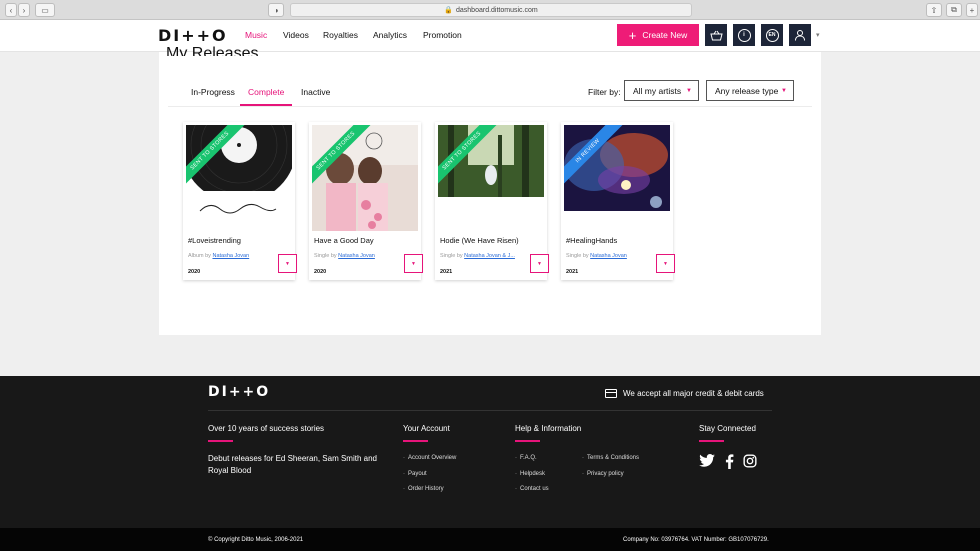  I want to click on privacy-shield-icon: ◑, so click(276, 10).